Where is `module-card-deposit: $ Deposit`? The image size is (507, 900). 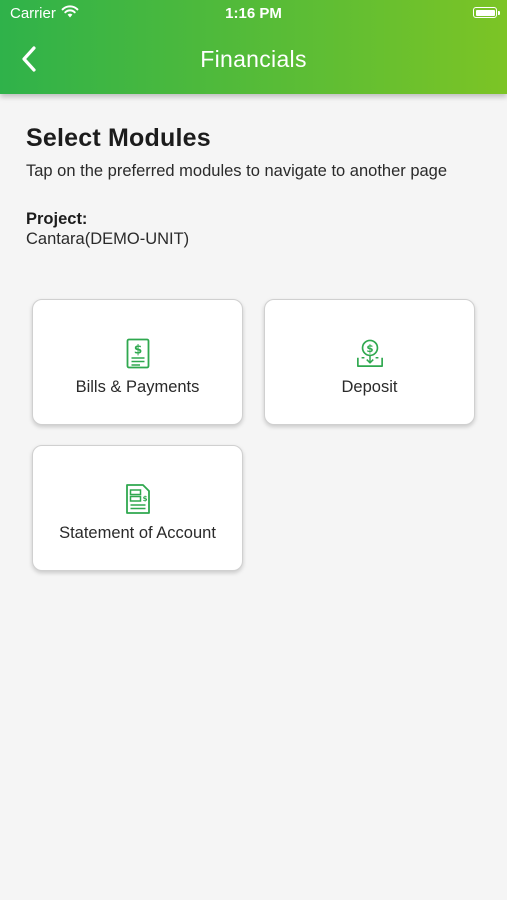
module-card-deposit: $ Deposit is located at coordinates (369, 362).